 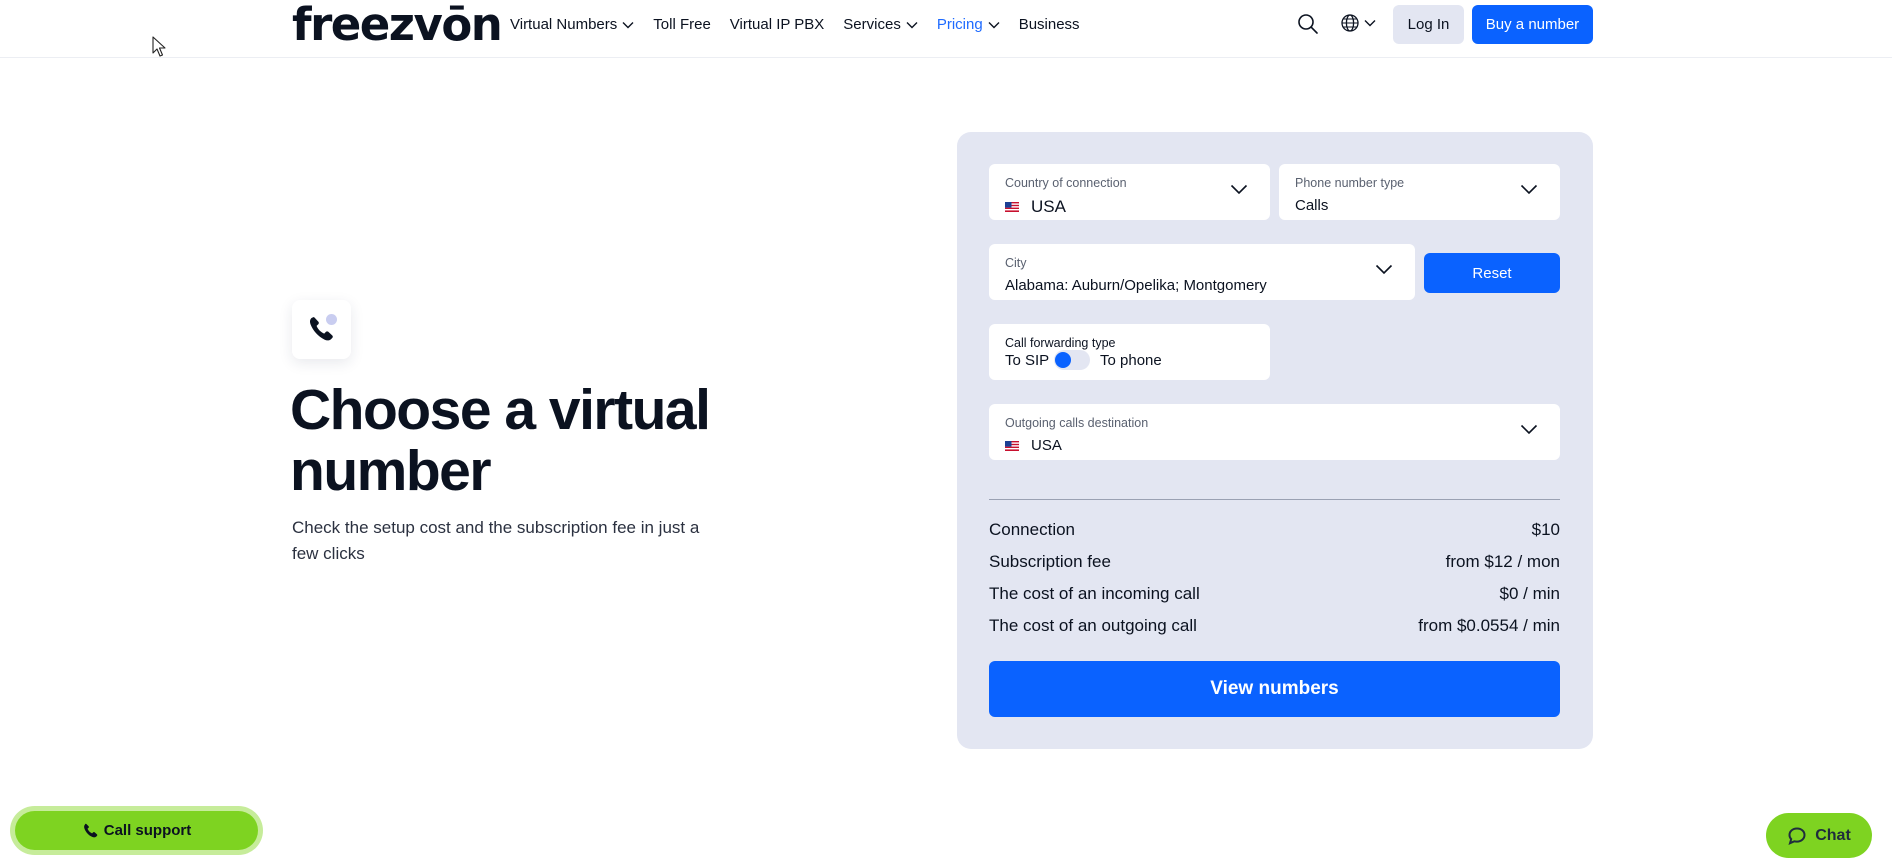 What do you see at coordinates (1274, 689) in the screenshot?
I see `view-numbers-button: View numbers` at bounding box center [1274, 689].